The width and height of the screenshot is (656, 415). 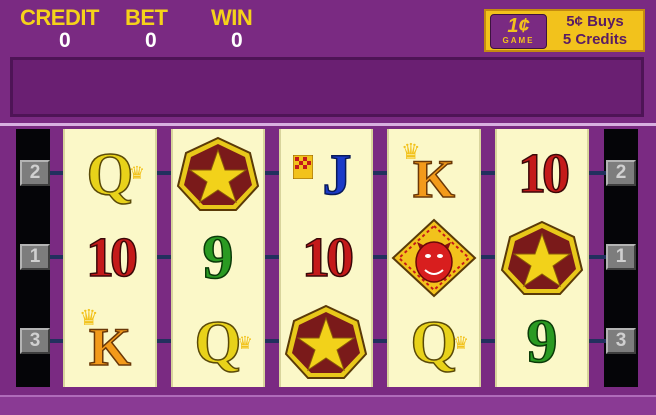 I want to click on reel-1-symbol-middle: 10, so click(x=110, y=258).